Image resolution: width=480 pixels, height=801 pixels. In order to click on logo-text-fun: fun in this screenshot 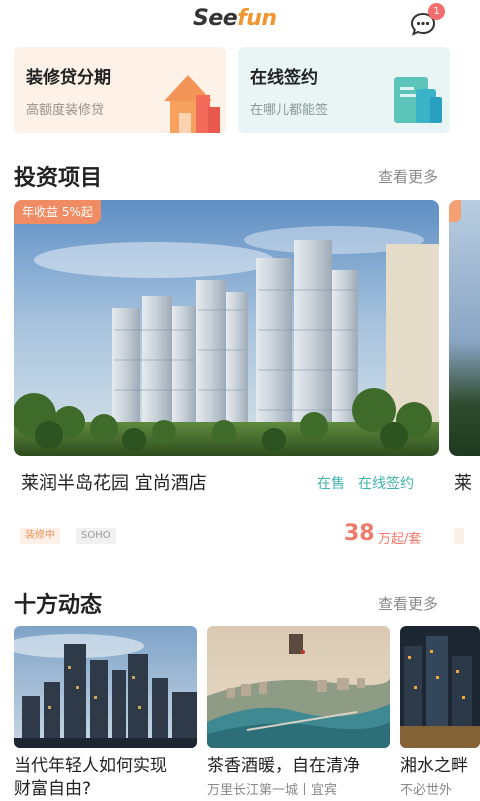, I will do `click(257, 18)`.